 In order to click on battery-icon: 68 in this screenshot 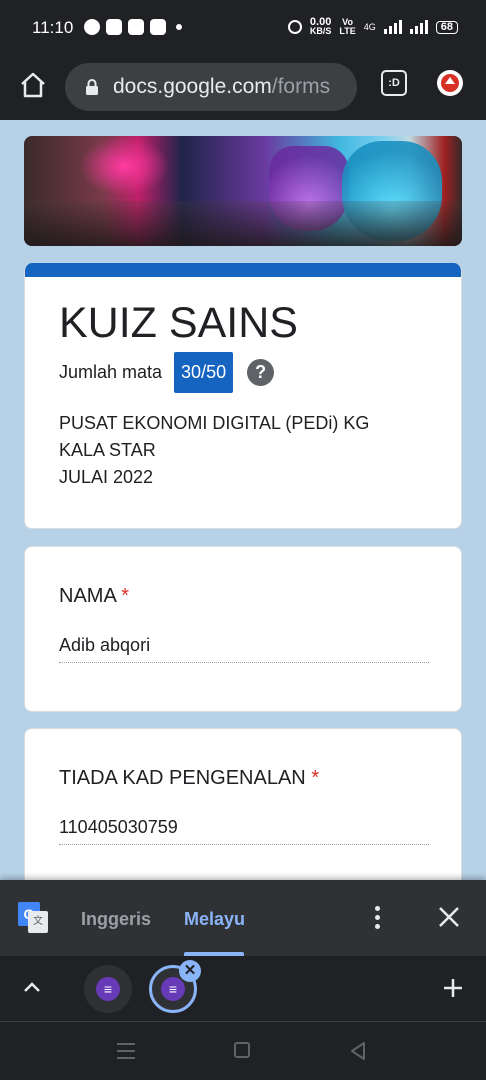, I will do `click(446, 27)`.